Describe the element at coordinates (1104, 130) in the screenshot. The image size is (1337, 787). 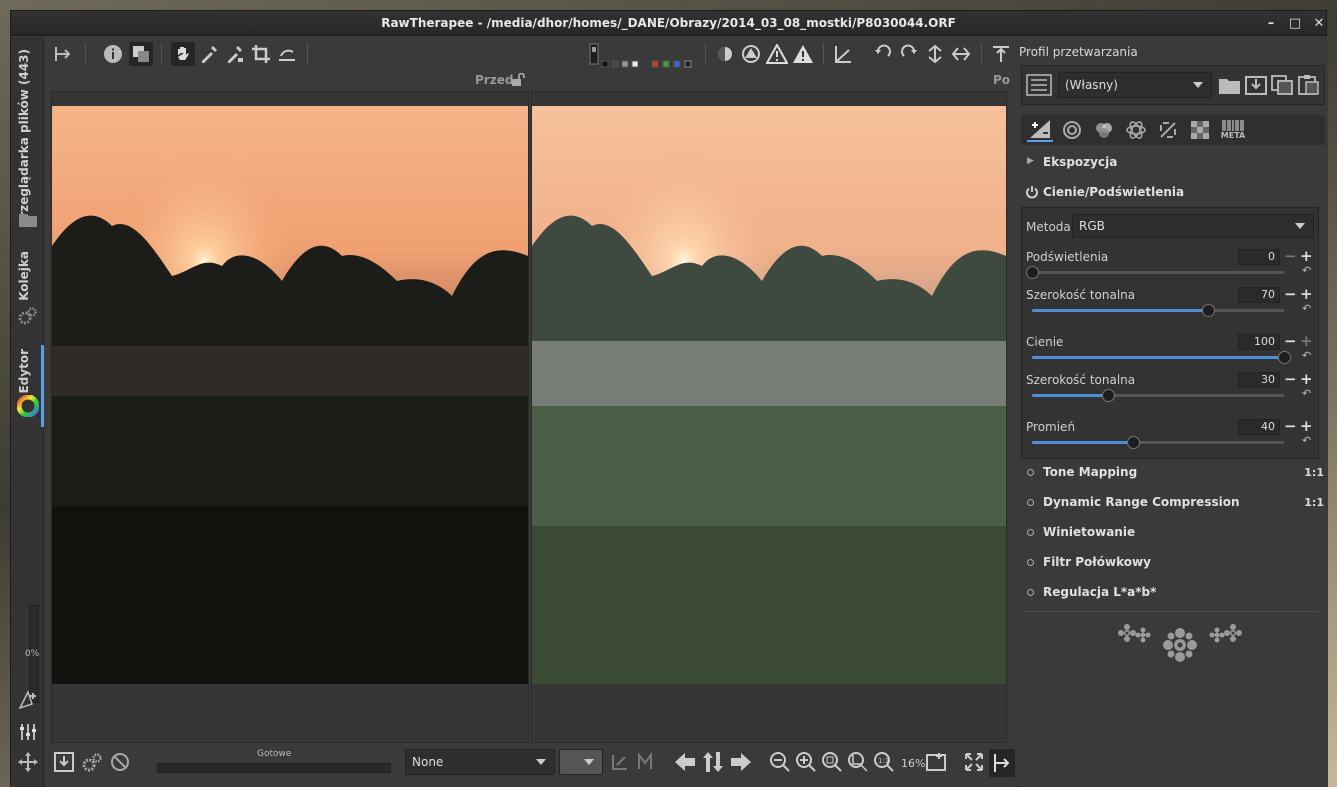
I see `tab-color` at that location.